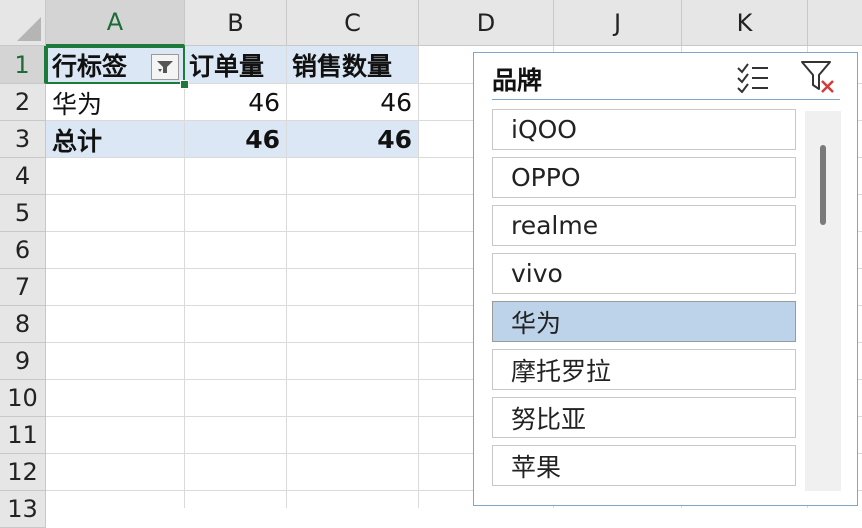  I want to click on row-header-11: 11, so click(23, 435).